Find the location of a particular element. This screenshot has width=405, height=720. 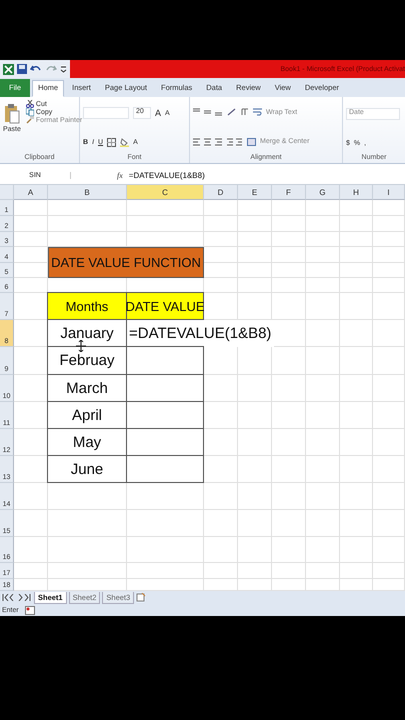

merge-icon is located at coordinates (251, 142).